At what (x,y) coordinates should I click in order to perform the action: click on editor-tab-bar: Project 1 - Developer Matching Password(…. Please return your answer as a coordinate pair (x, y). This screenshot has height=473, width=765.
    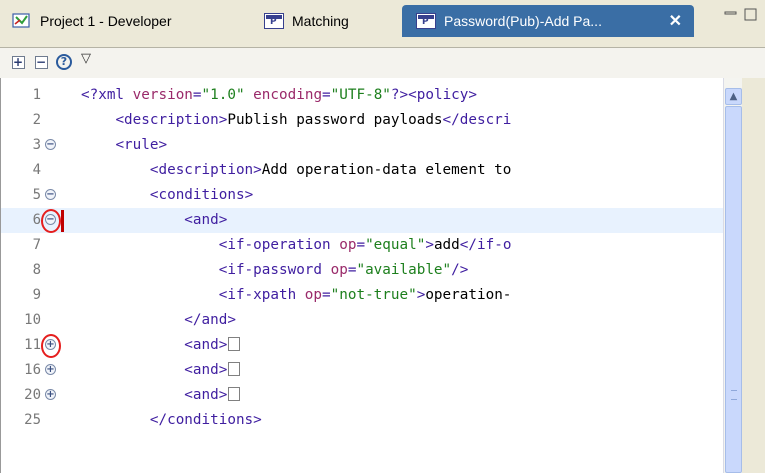
    Looking at the image, I should click on (382, 23).